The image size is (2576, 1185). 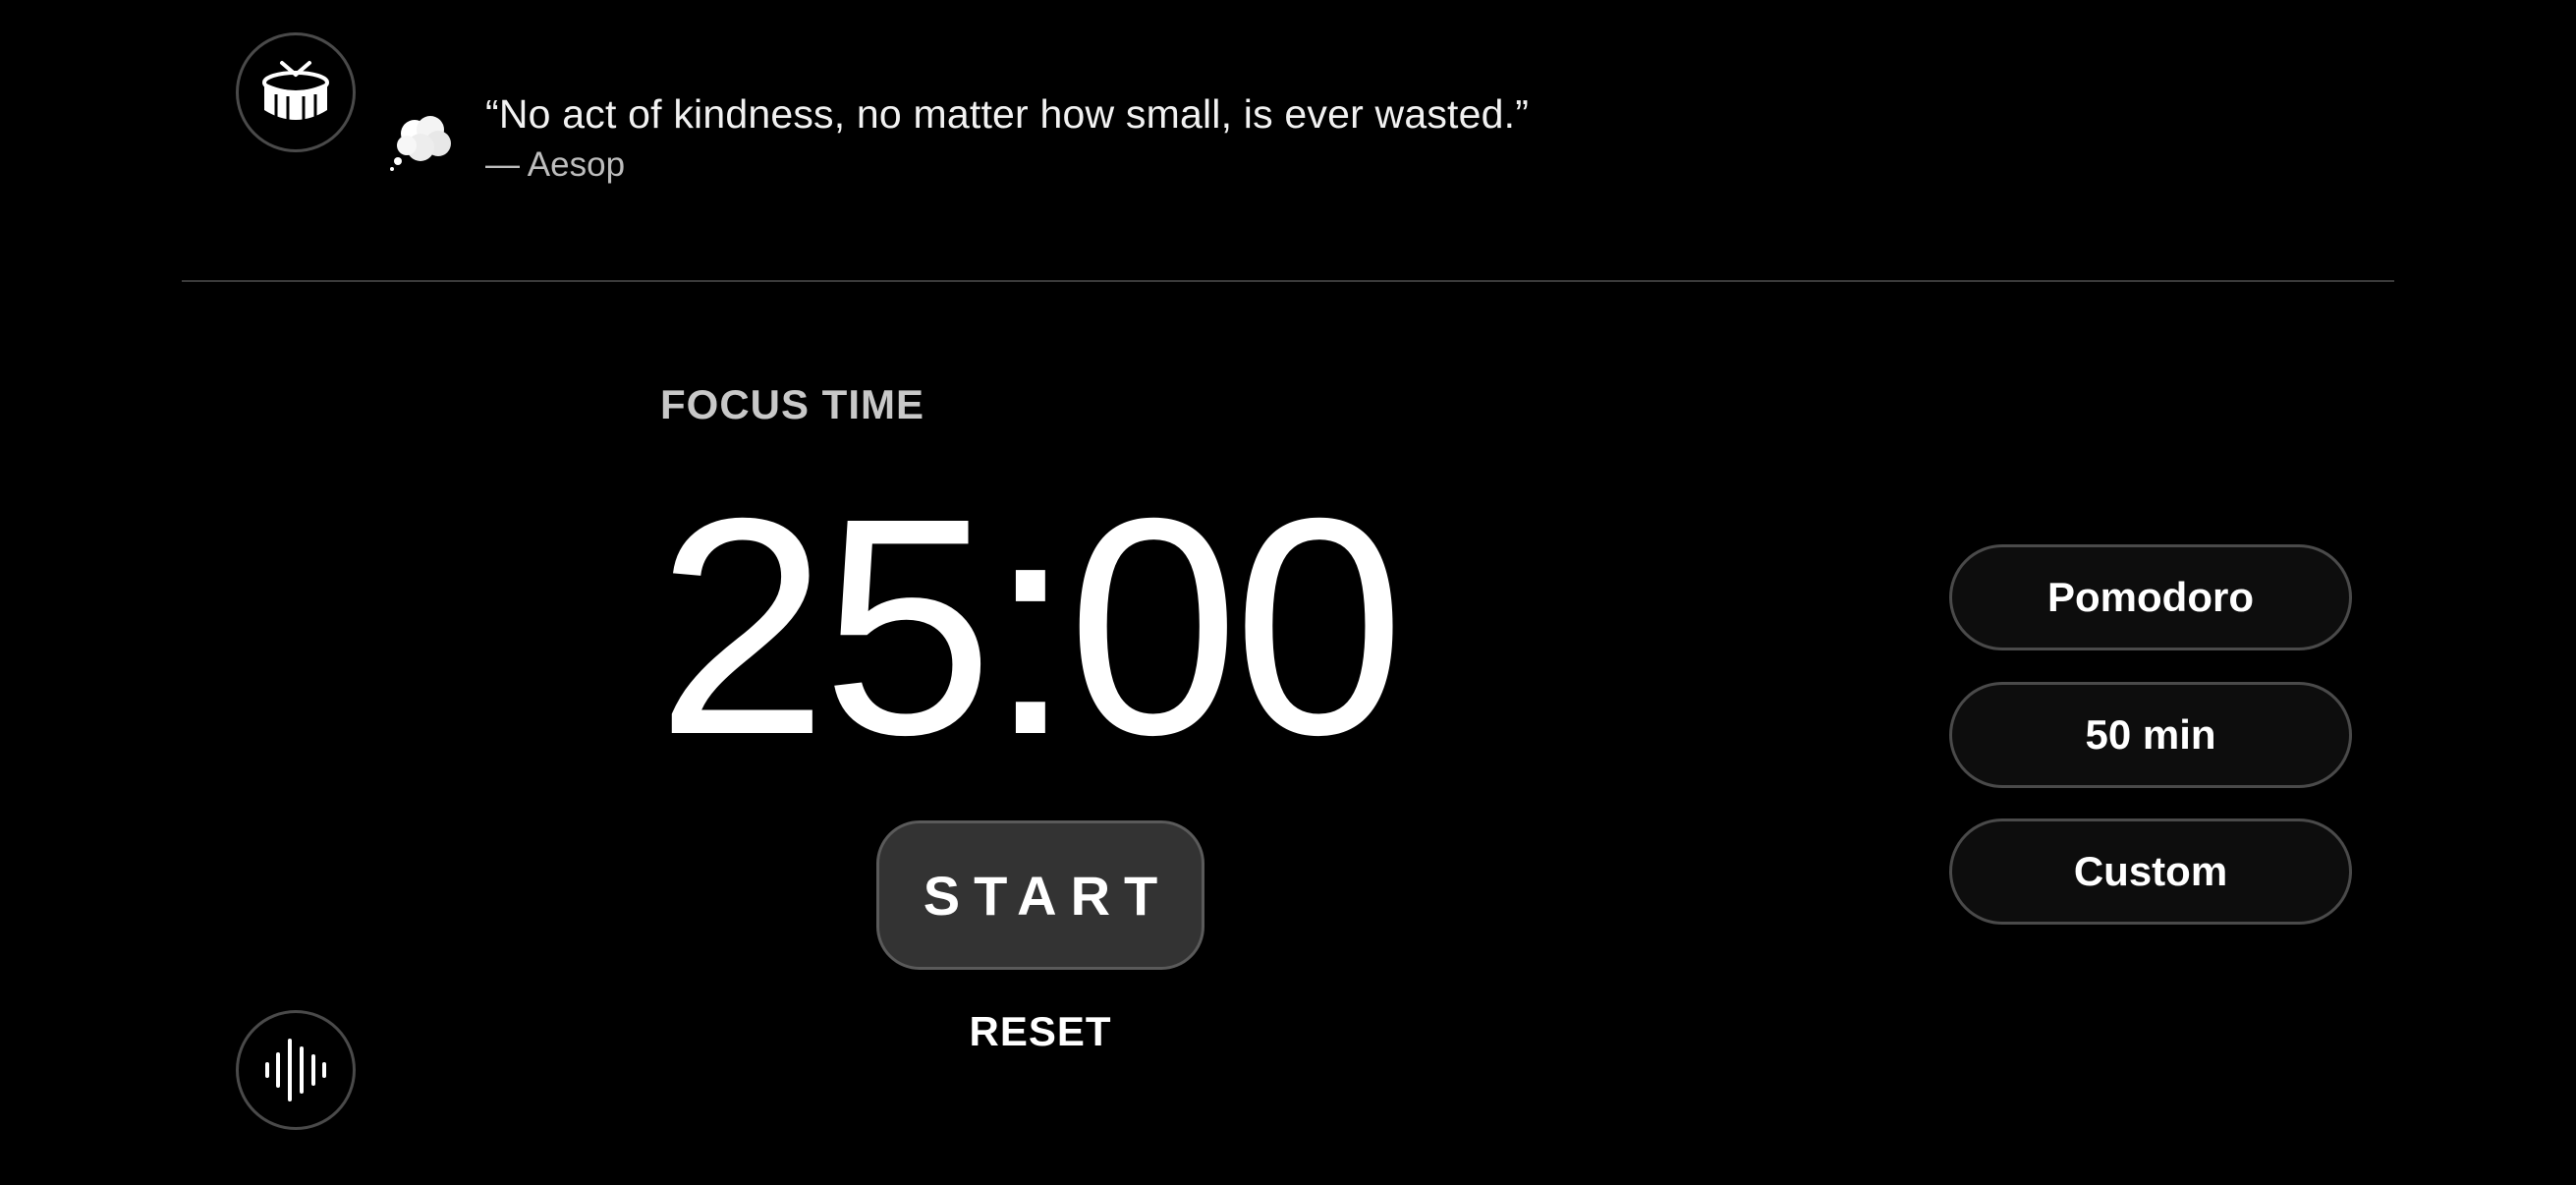 I want to click on preset-custom-button: Custom, so click(x=2150, y=872).